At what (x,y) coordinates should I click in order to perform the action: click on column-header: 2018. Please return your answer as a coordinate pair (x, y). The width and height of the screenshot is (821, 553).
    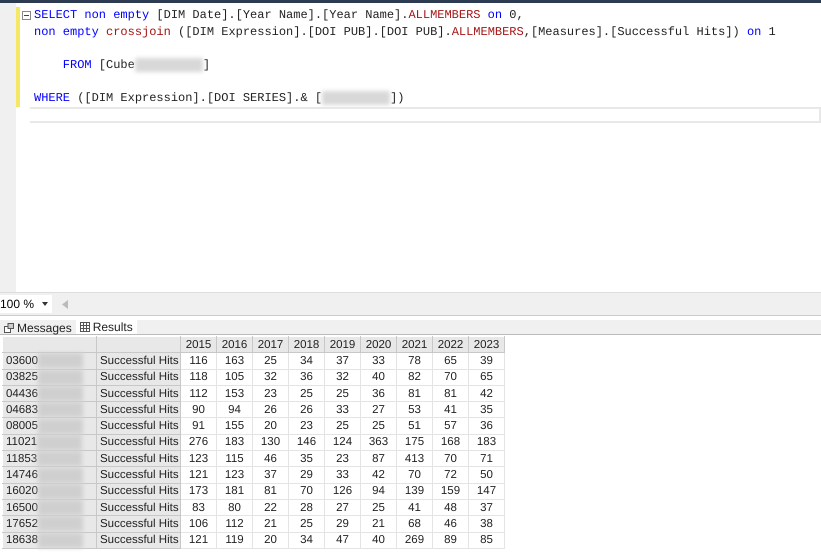
    Looking at the image, I should click on (306, 344).